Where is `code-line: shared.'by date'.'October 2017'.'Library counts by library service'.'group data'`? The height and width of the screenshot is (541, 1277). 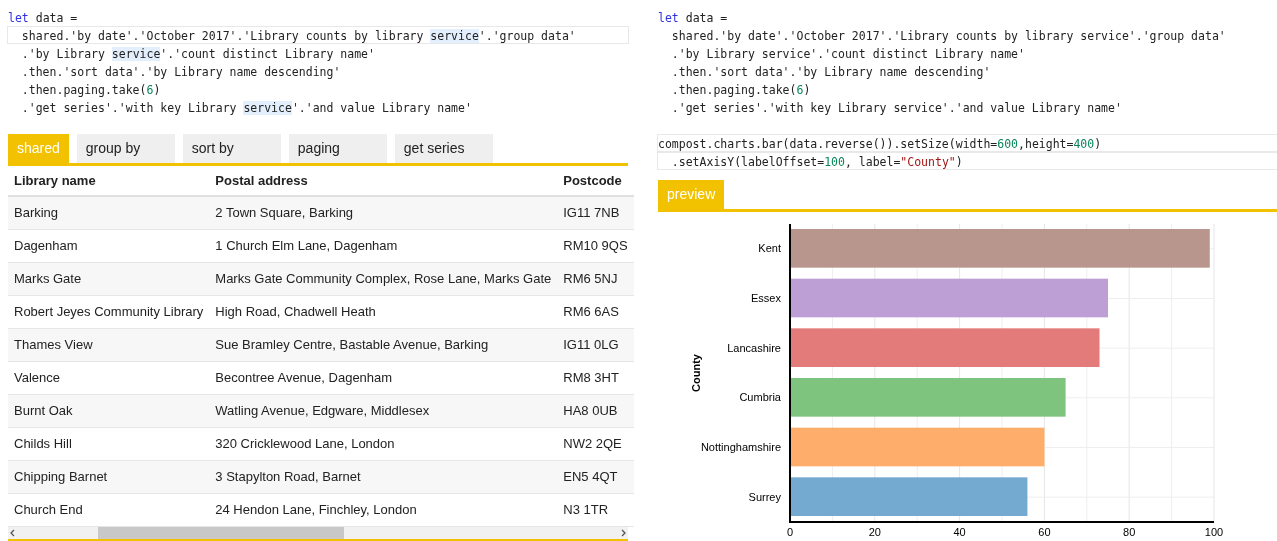
code-line: shared.'by date'.'October 2017'.'Library counts by library service'.'group data' is located at coordinates (948, 36).